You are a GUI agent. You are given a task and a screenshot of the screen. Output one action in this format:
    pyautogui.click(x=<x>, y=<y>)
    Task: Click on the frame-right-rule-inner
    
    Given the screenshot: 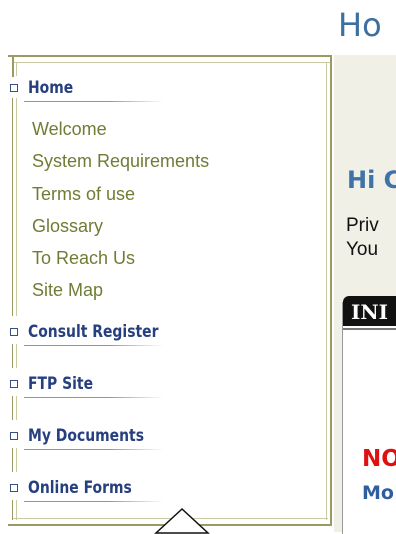 What is the action you would take?
    pyautogui.click(x=326, y=291)
    